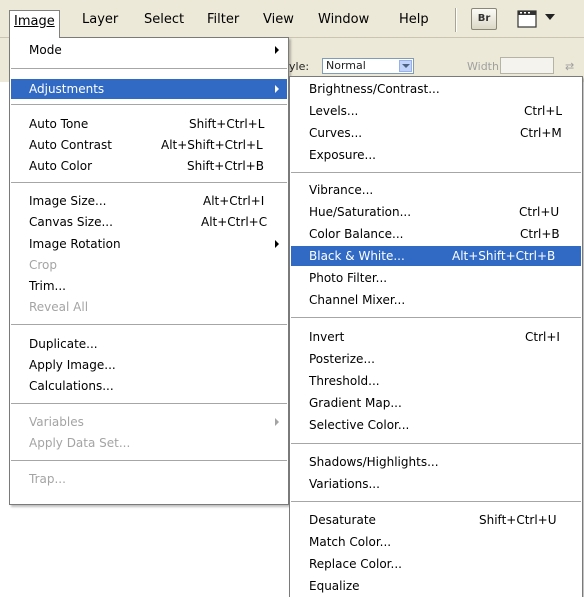 This screenshot has width=584, height=597. I want to click on menubar-separator, so click(456, 20).